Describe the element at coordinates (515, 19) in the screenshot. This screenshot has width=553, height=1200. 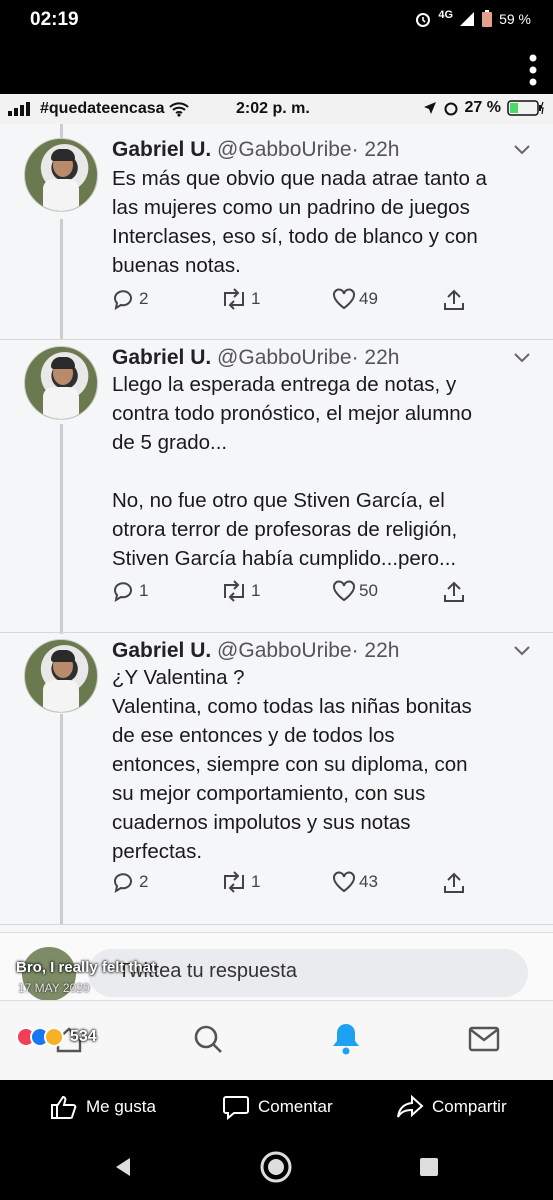
I see `battery-level: 59 %` at that location.